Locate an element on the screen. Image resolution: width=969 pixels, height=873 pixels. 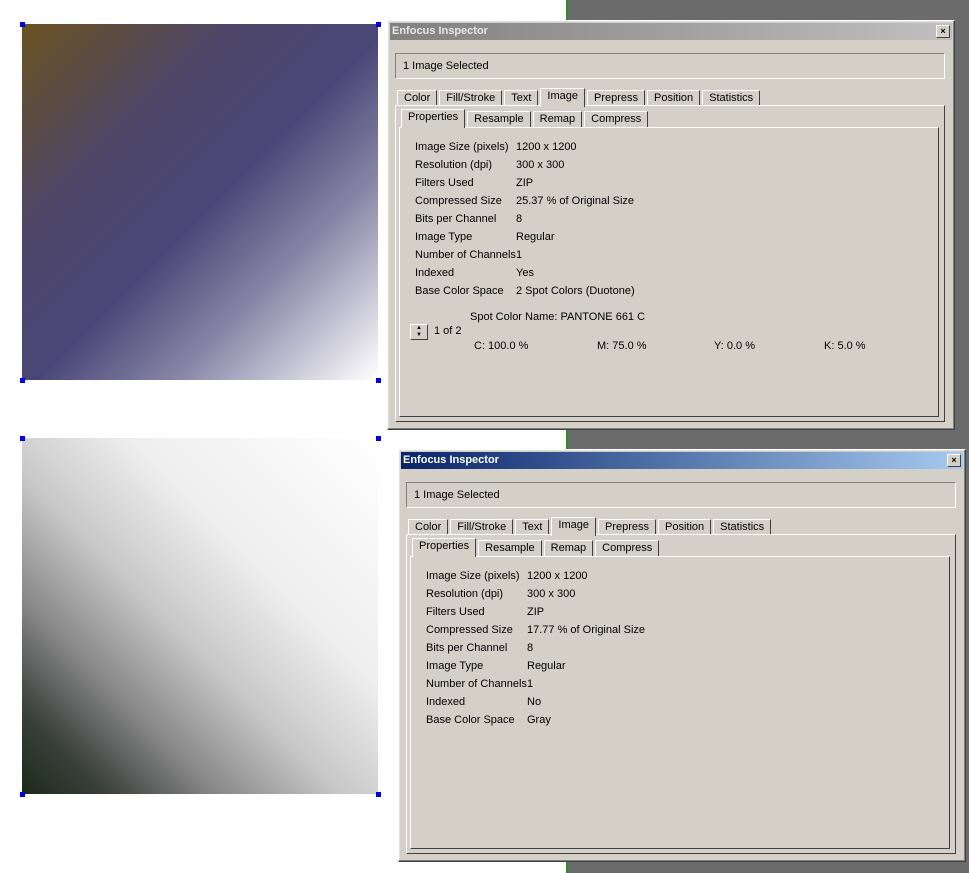
black-value: K: 5.0 % is located at coordinates (845, 346).